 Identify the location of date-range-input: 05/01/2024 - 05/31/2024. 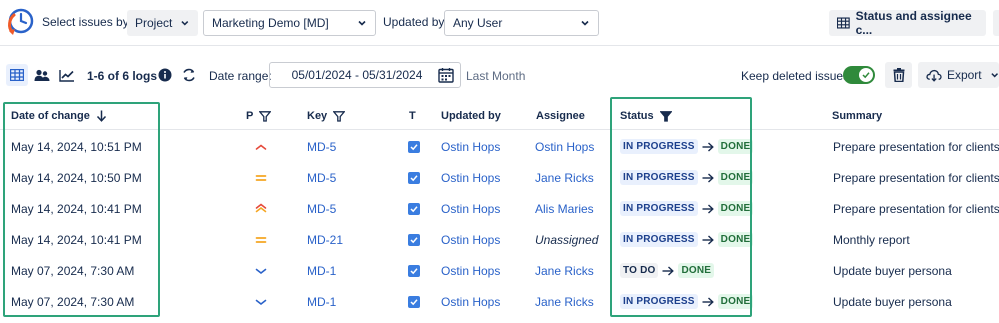
(365, 75).